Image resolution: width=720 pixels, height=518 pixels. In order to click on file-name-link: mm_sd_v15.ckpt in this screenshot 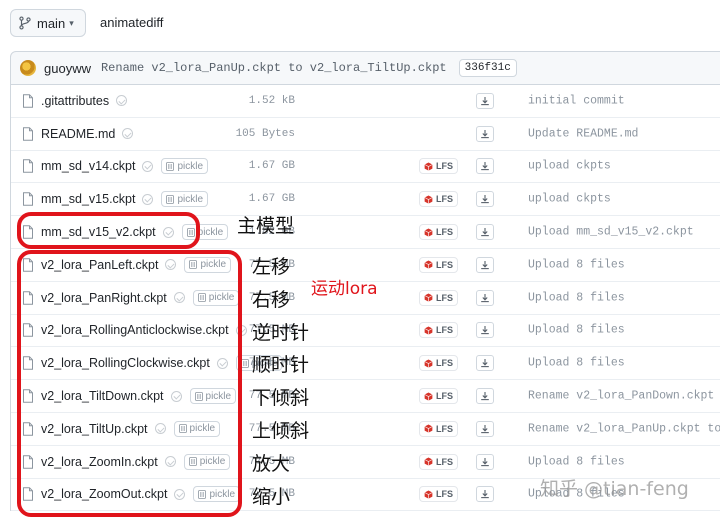, I will do `click(88, 199)`.